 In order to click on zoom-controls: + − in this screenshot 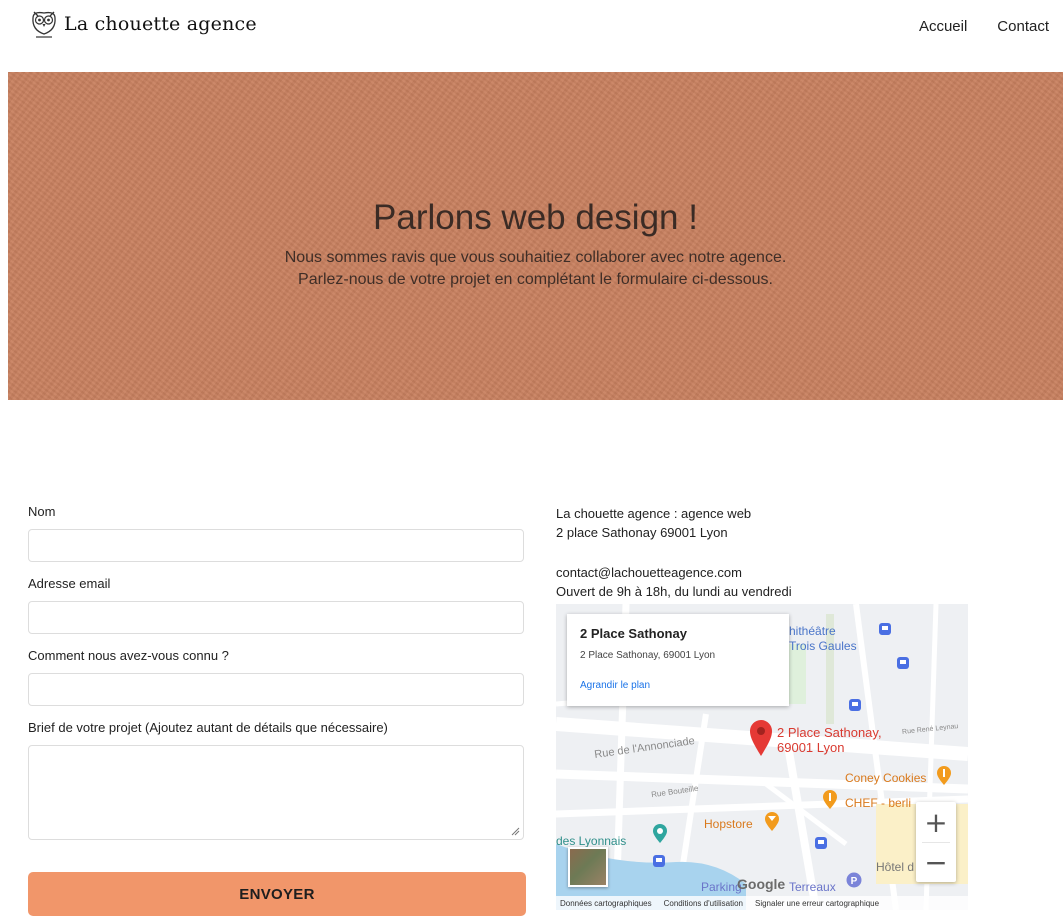, I will do `click(936, 842)`.